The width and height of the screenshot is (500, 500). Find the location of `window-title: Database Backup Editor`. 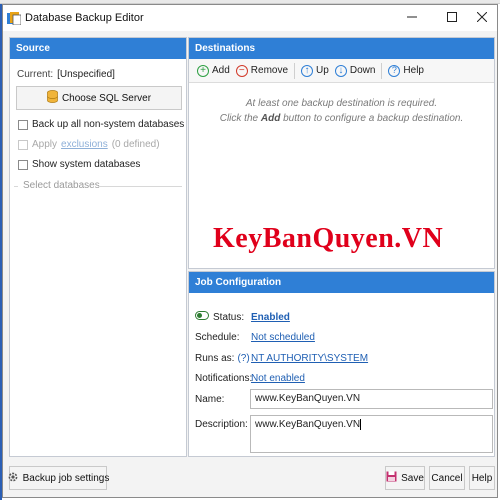

window-title: Database Backup Editor is located at coordinates (84, 18).